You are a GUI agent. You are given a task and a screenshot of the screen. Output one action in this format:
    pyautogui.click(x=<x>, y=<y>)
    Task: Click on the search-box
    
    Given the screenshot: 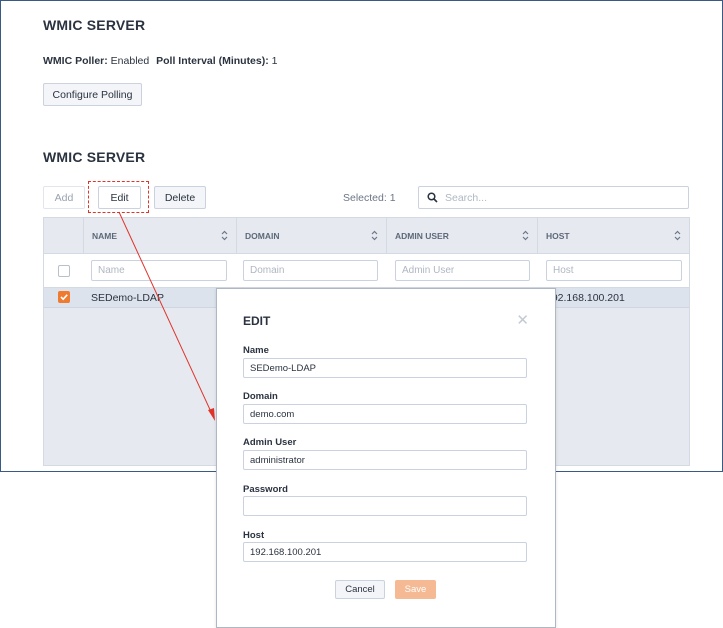 What is the action you would take?
    pyautogui.click(x=553, y=197)
    